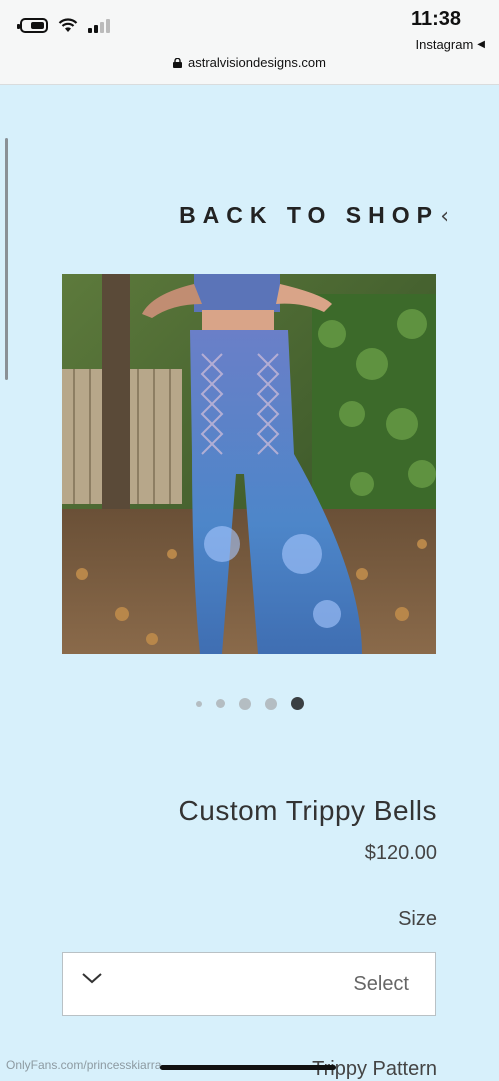  What do you see at coordinates (256, 62) in the screenshot?
I see `url-text: astralvisiondesigns.com` at bounding box center [256, 62].